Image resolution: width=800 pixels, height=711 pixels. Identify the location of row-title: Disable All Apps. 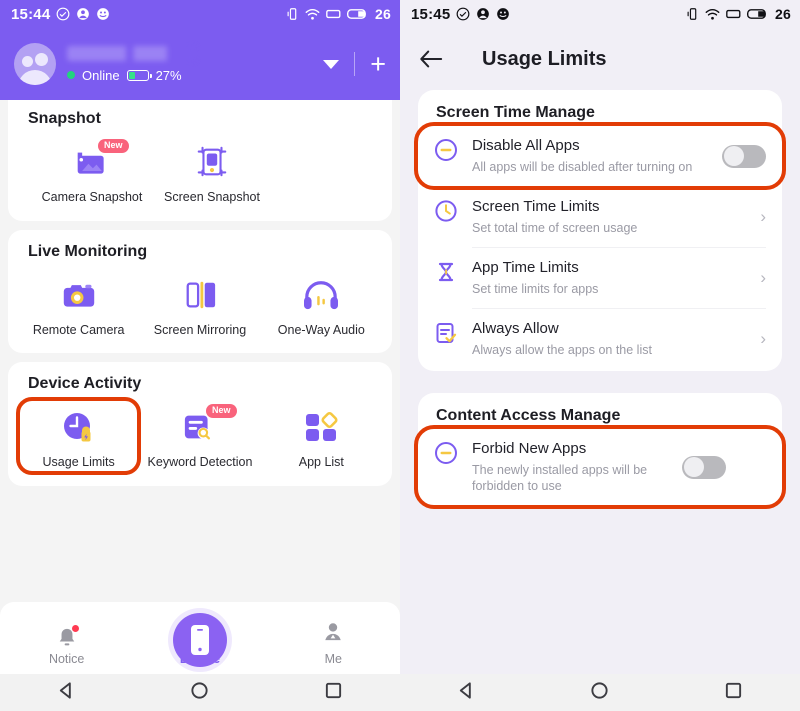
(526, 145).